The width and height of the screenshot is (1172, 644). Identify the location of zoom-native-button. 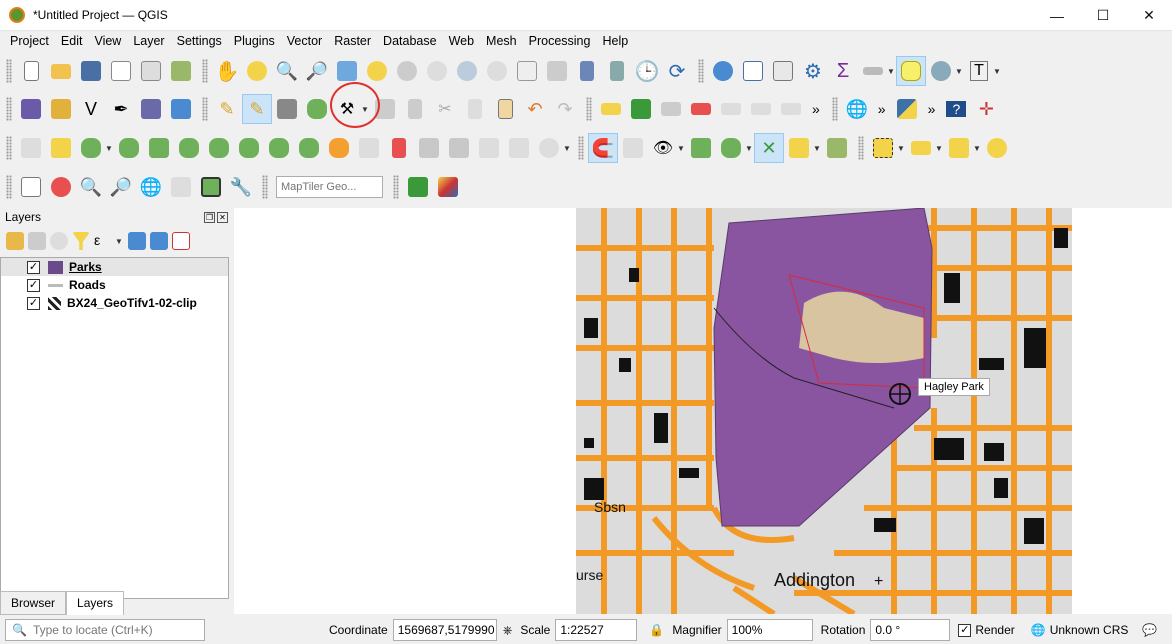
(437, 71).